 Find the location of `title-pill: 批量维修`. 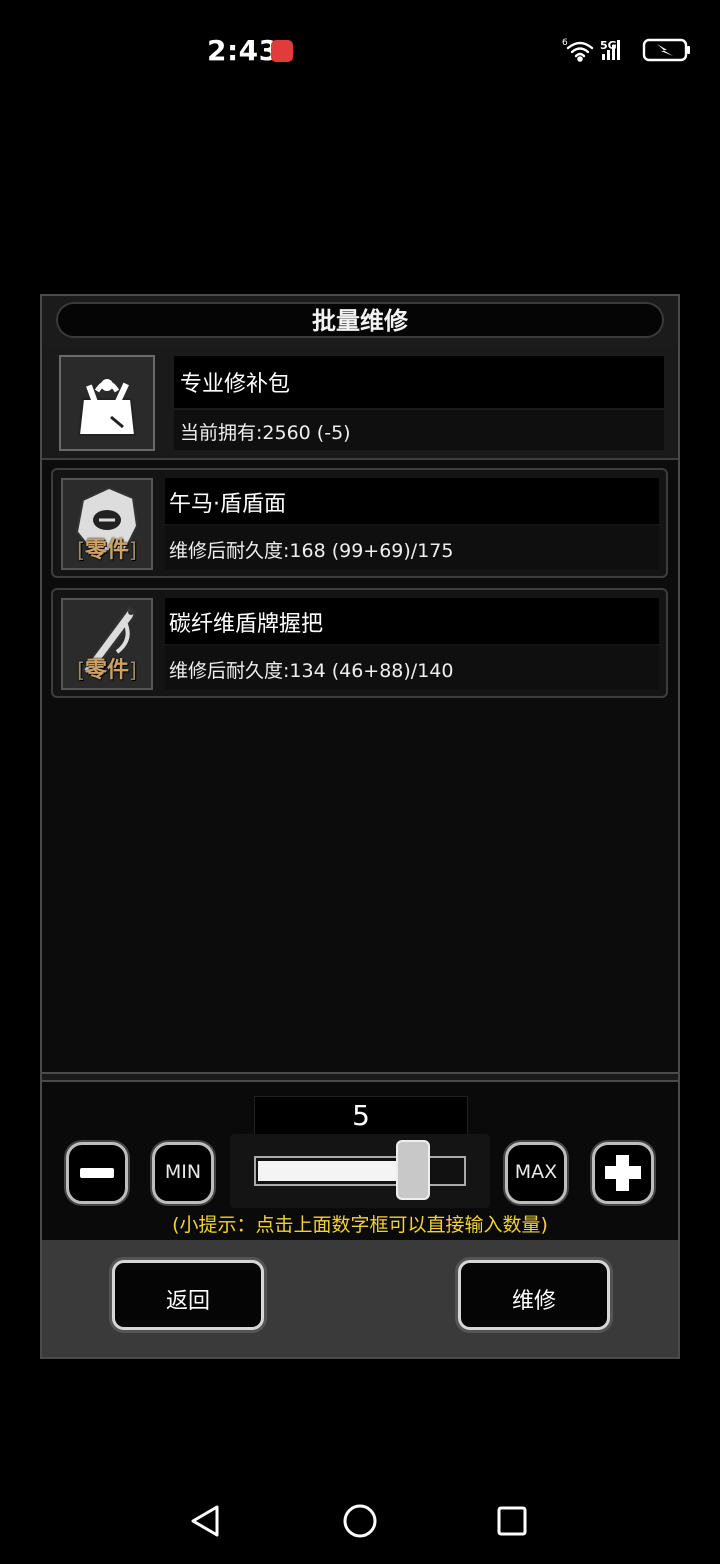

title-pill: 批量维修 is located at coordinates (360, 320).